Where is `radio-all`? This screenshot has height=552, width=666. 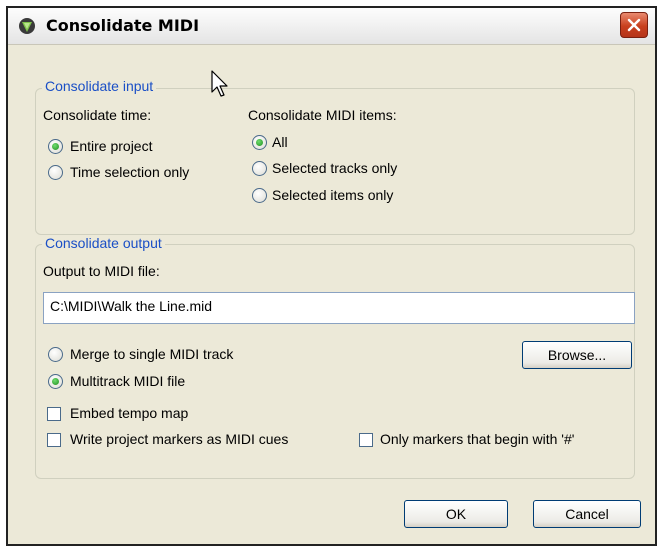 radio-all is located at coordinates (259, 142).